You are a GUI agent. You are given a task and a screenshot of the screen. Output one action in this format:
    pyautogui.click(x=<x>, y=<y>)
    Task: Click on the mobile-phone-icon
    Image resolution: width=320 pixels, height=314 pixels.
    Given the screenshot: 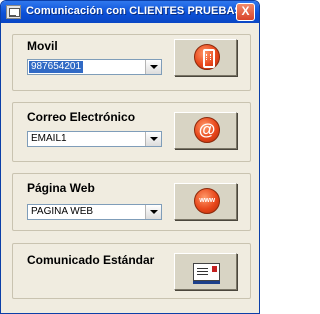 What is the action you would take?
    pyautogui.click(x=207, y=57)
    